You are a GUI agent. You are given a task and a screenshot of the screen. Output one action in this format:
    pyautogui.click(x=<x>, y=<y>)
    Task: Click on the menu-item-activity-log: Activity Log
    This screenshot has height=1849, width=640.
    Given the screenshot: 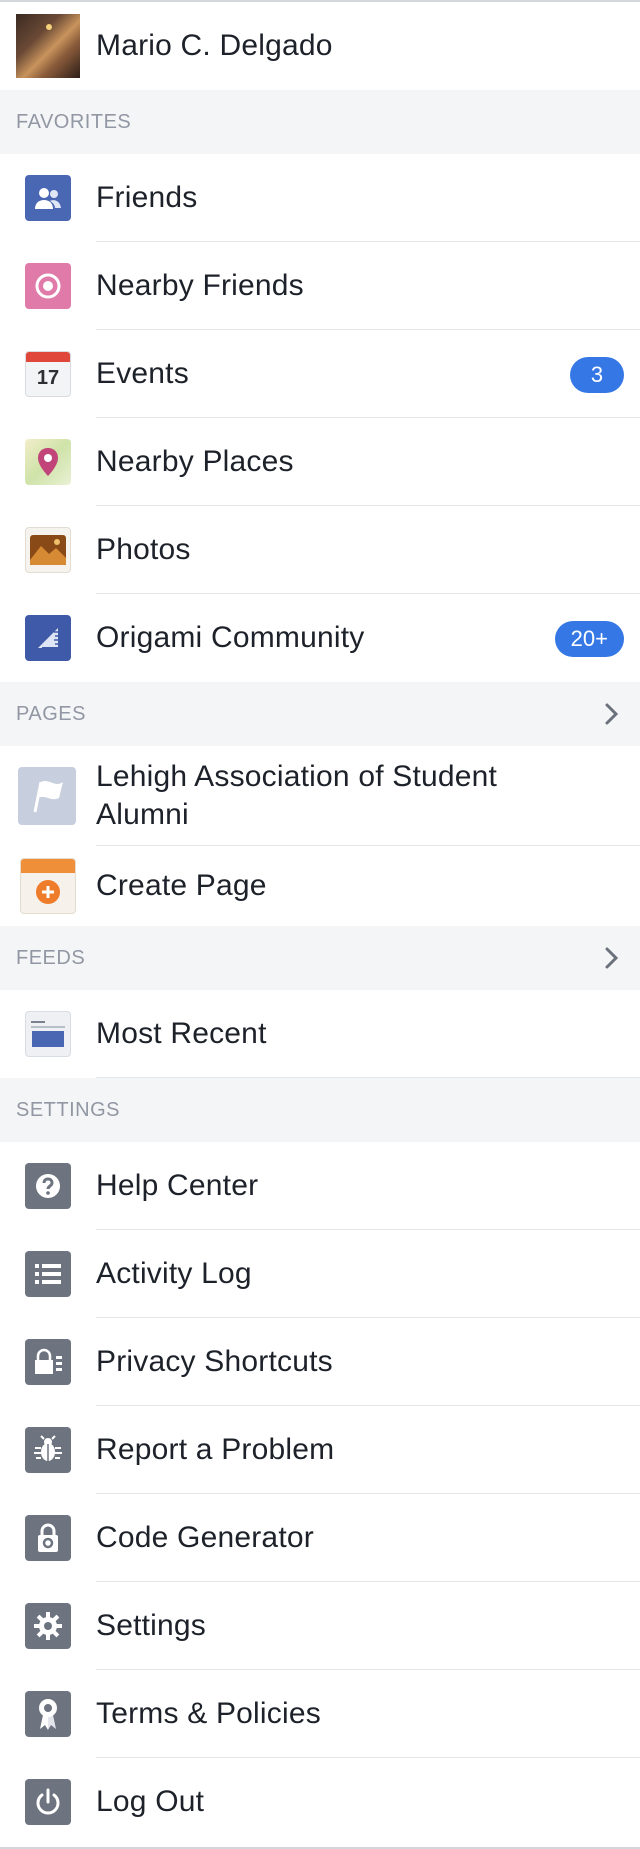 What is the action you would take?
    pyautogui.click(x=320, y=1274)
    